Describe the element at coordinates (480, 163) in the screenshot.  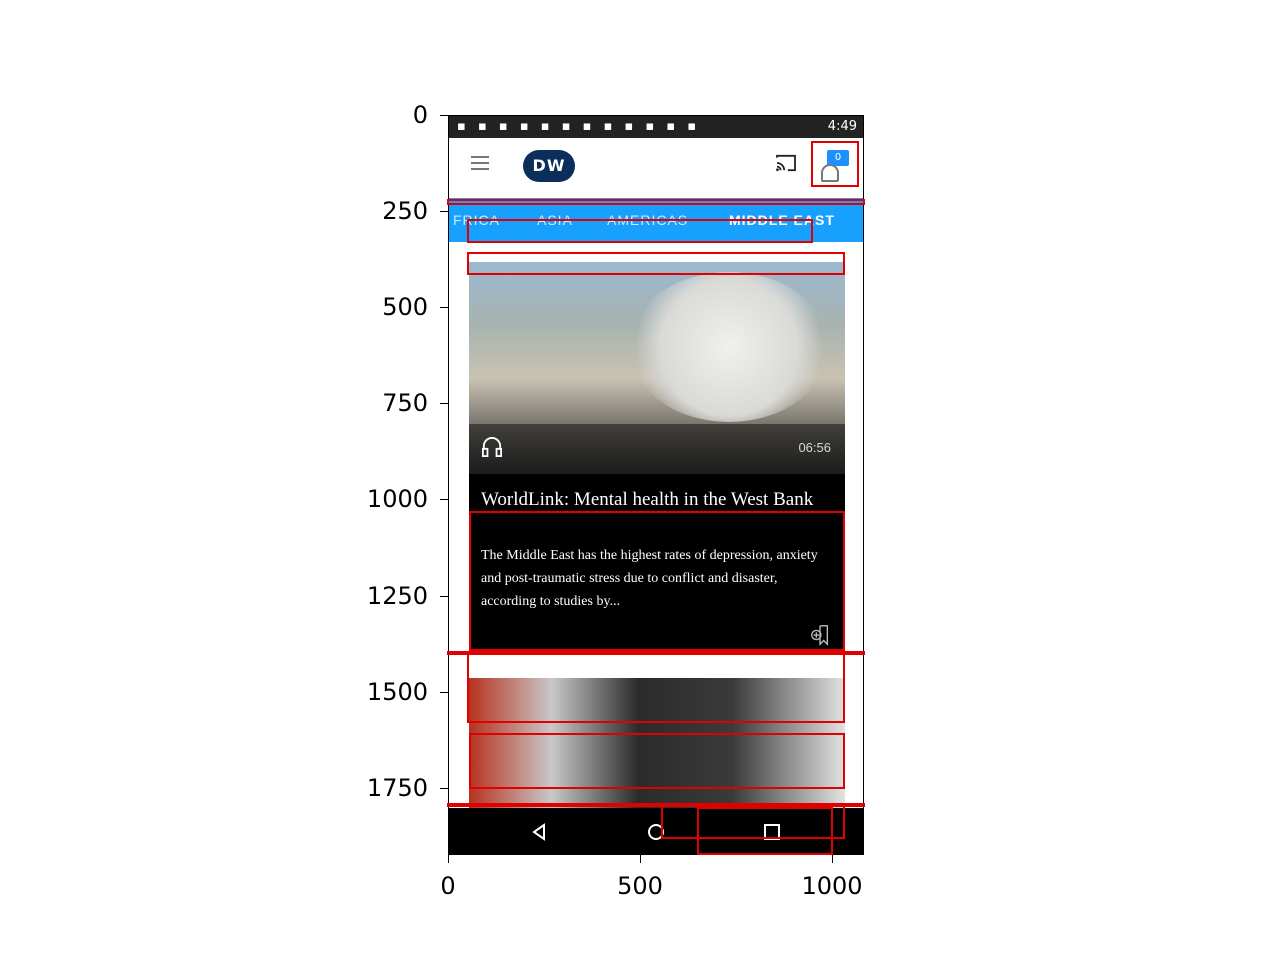
I see `hamburger-menu-icon` at that location.